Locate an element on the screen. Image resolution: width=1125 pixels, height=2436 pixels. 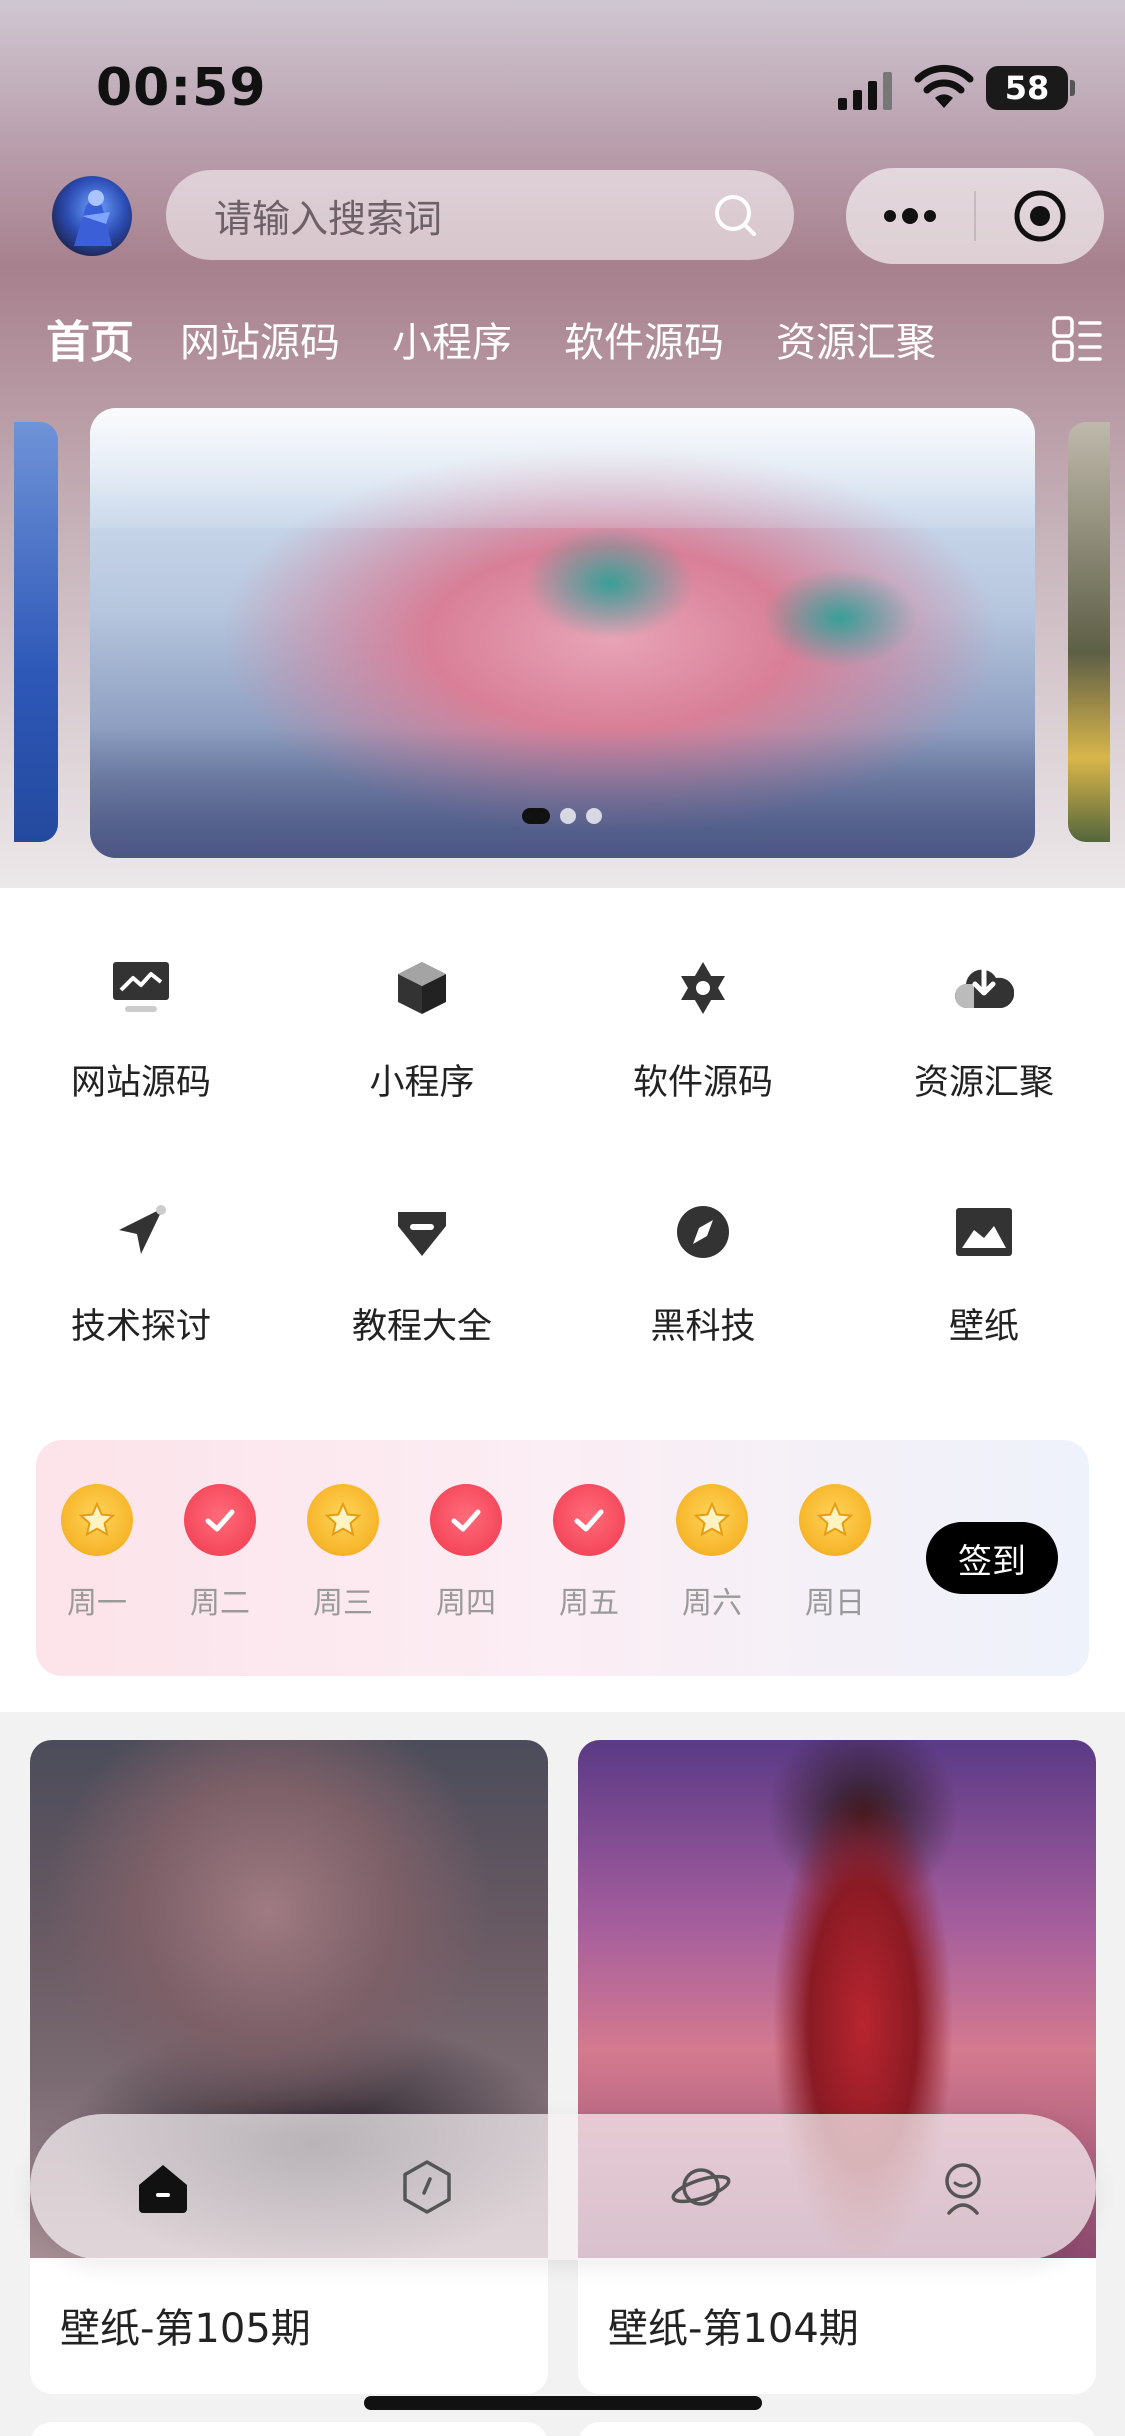
category-software-source: 软件源码 is located at coordinates (703, 1078).